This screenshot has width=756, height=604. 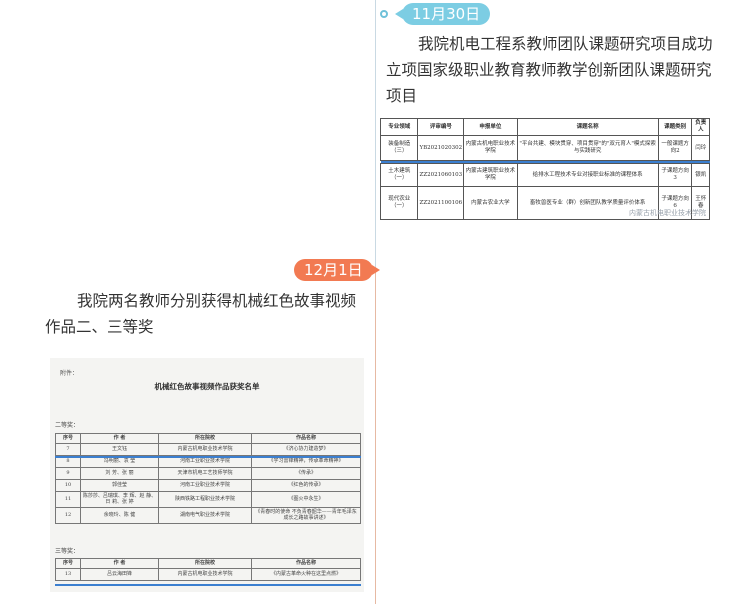 What do you see at coordinates (441, 127) in the screenshot?
I see `header-cell: 评审编号` at bounding box center [441, 127].